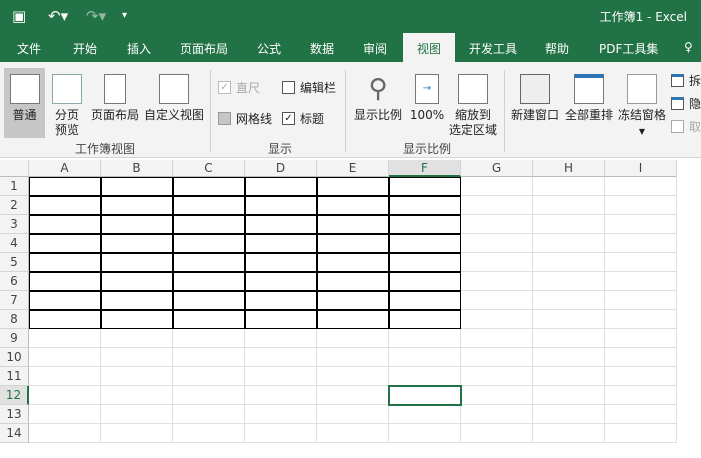 This screenshot has width=701, height=458. What do you see at coordinates (124, 15) in the screenshot?
I see `customize-toolbar-icon: ▾` at bounding box center [124, 15].